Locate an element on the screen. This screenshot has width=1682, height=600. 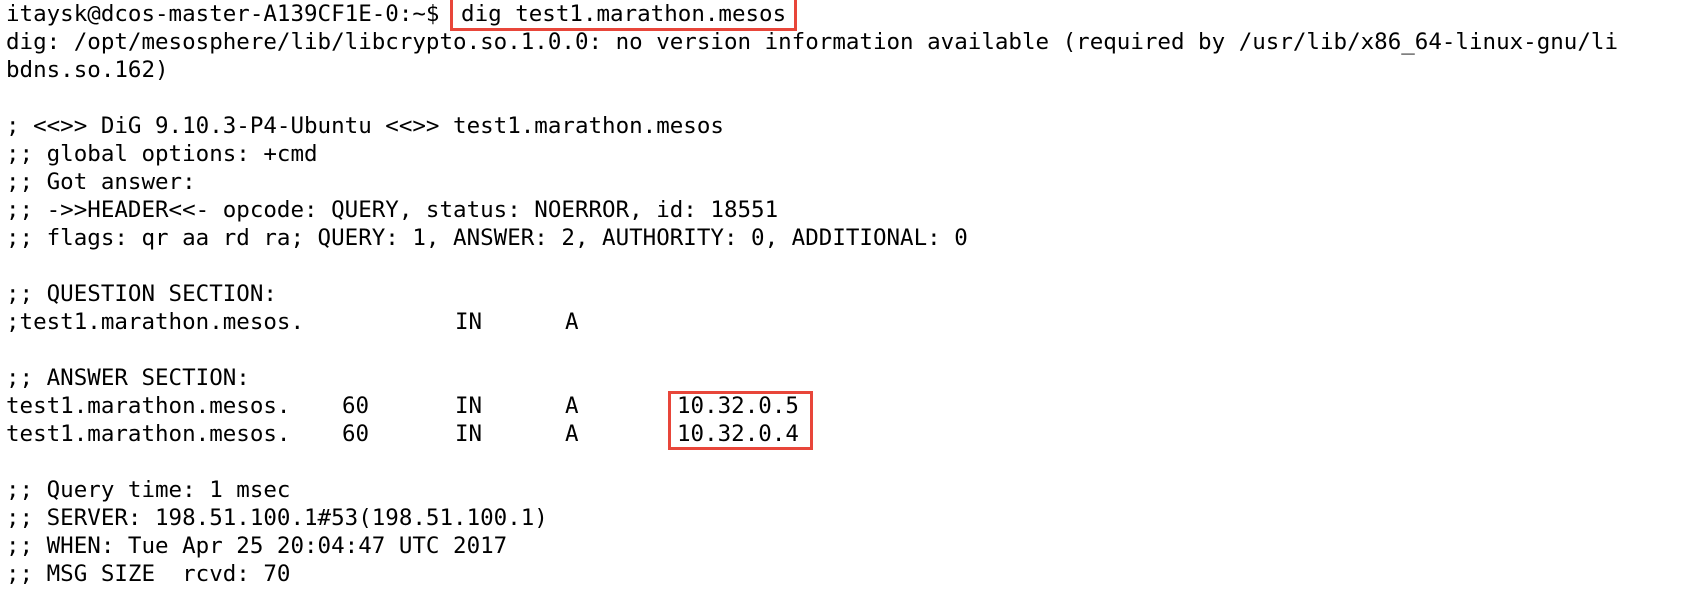
global-options-line: ;; global options: +cmd is located at coordinates (162, 154).